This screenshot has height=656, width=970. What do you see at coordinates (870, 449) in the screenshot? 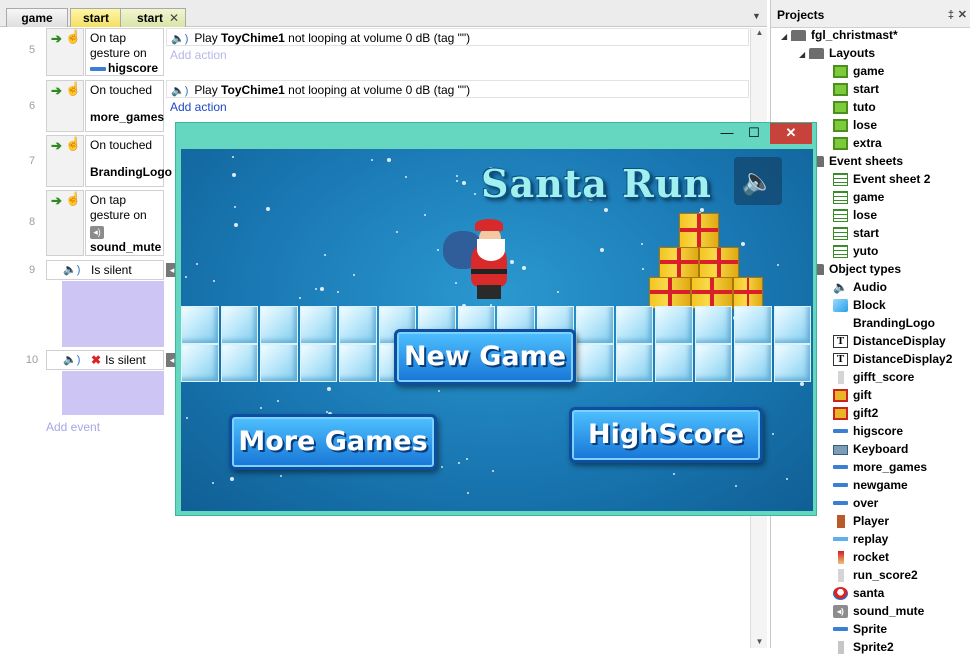
I see `tree-item-object-type: Keyboard` at bounding box center [870, 449].